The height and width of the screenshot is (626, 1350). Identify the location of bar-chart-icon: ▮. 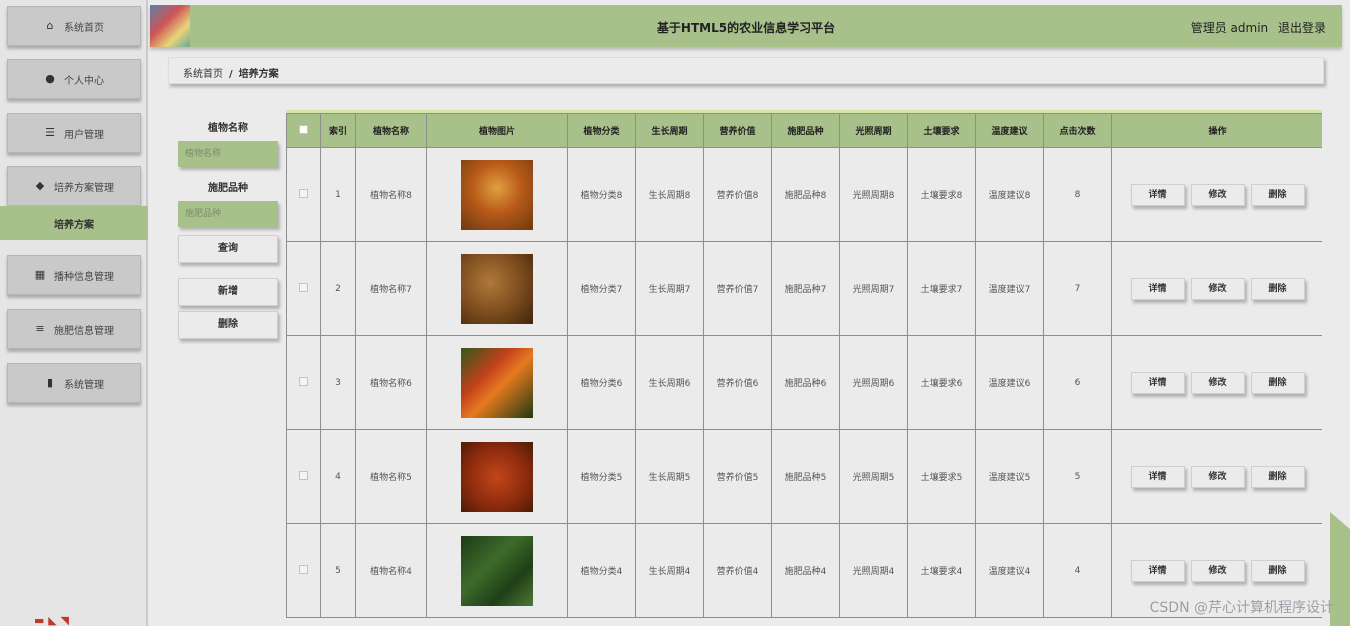
(50, 382).